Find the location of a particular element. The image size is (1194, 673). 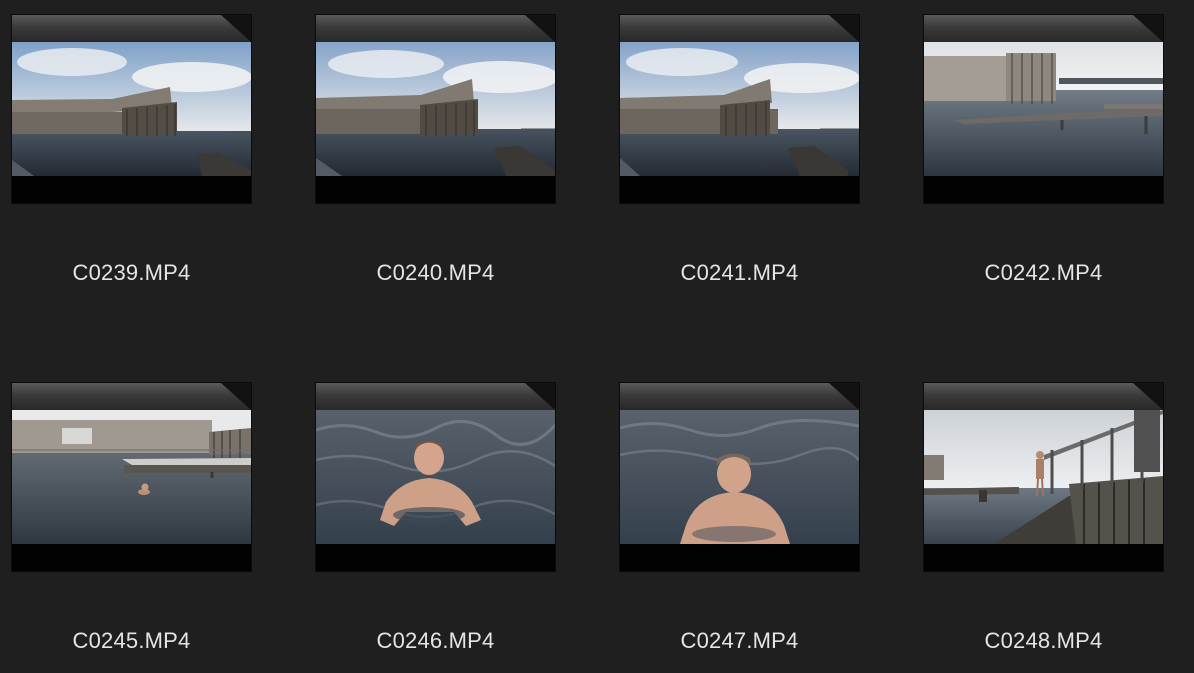

file-item-c0246: C0246.MP4 is located at coordinates (436, 528).